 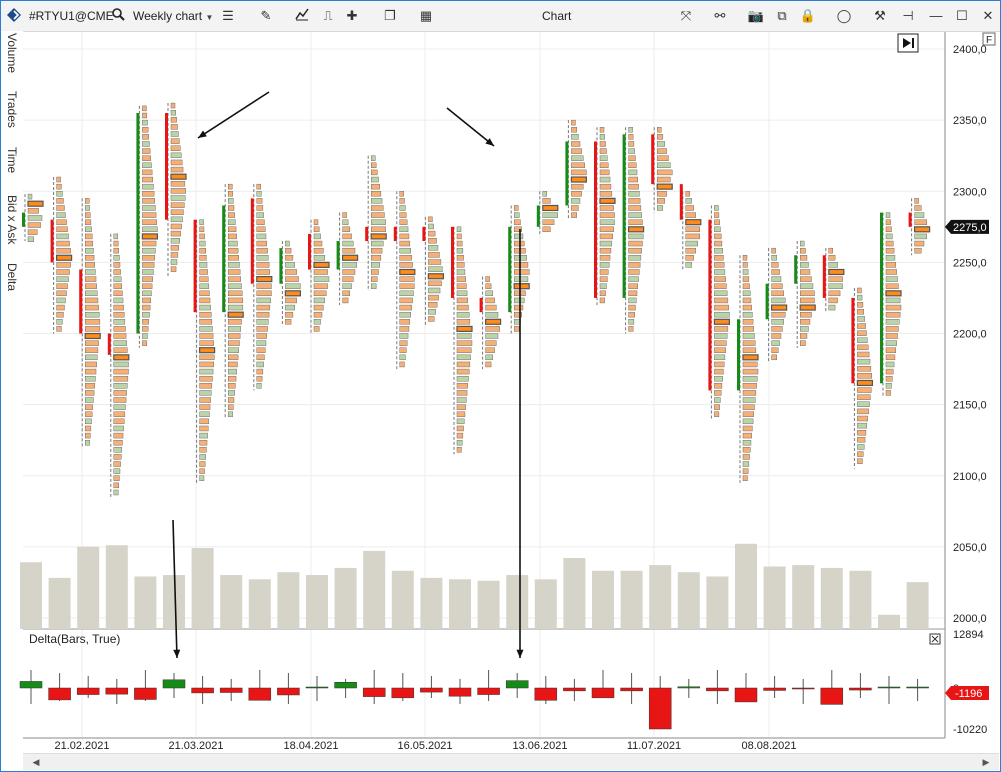 I want to click on delta-plot-area, so click(x=484, y=684).